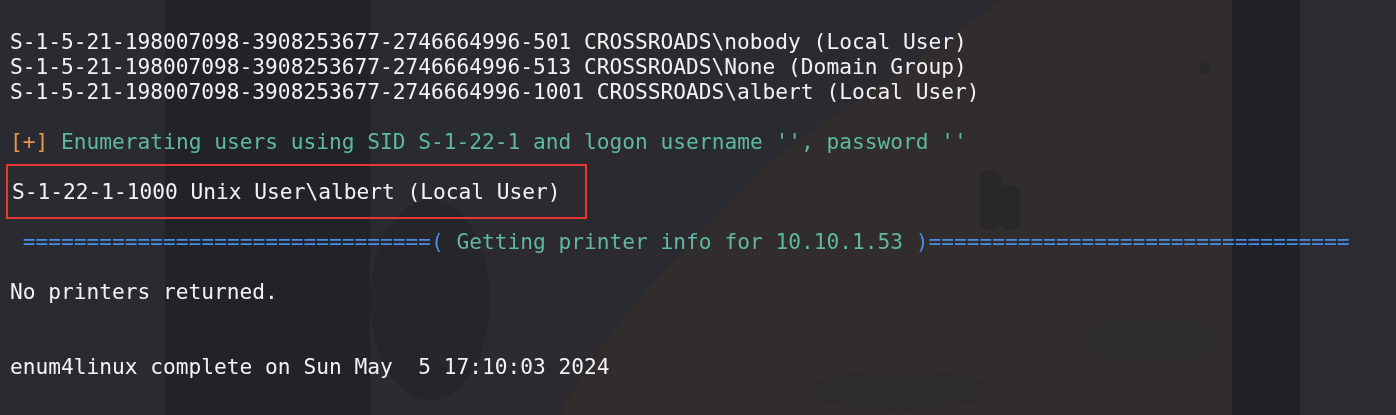 The width and height of the screenshot is (1396, 415). What do you see at coordinates (144, 291) in the screenshot?
I see `output-line: No printers returned.` at bounding box center [144, 291].